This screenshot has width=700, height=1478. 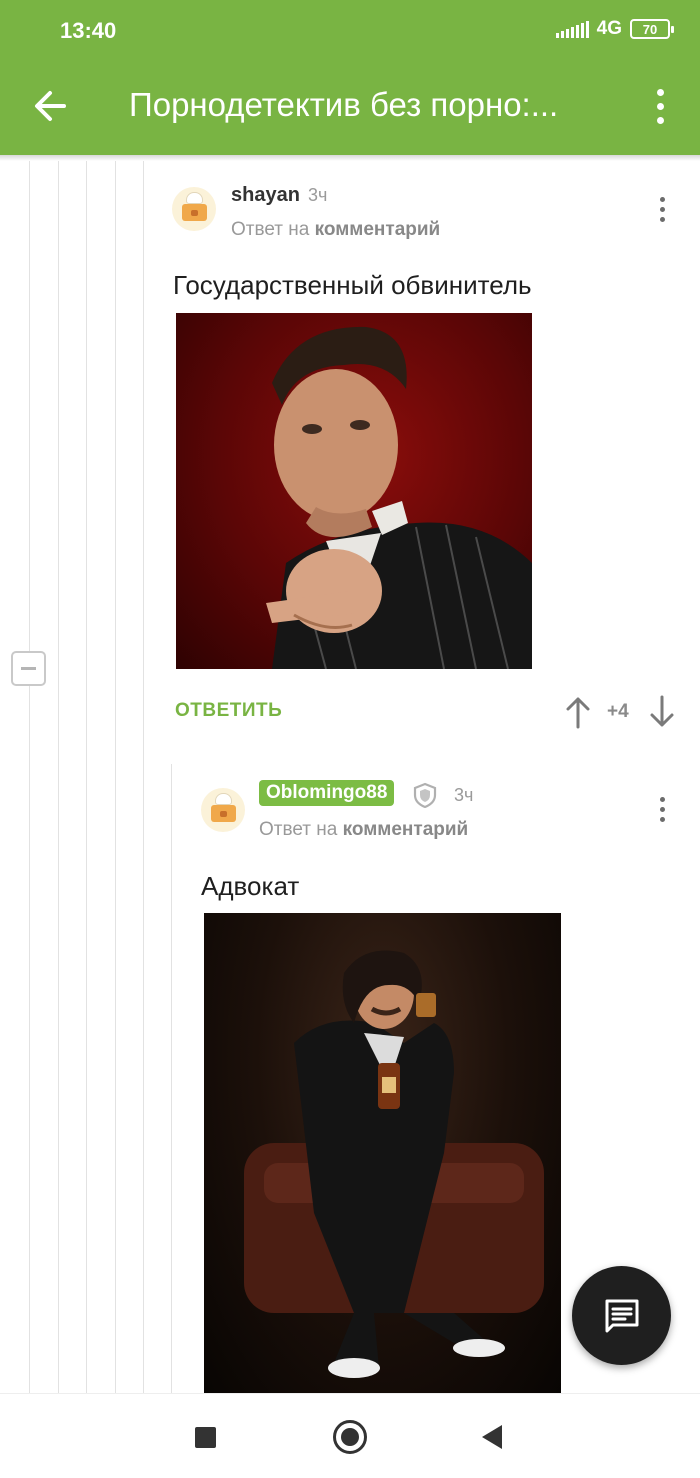 I want to click on header-shadow, so click(x=350, y=158).